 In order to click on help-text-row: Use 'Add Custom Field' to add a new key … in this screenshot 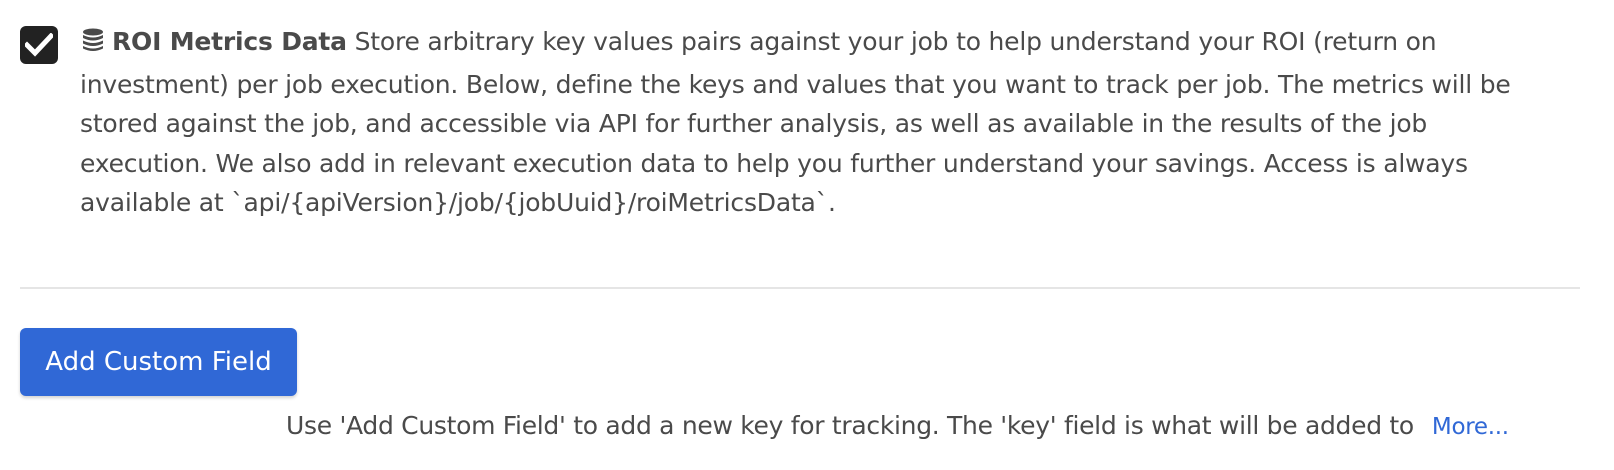, I will do `click(936, 426)`.